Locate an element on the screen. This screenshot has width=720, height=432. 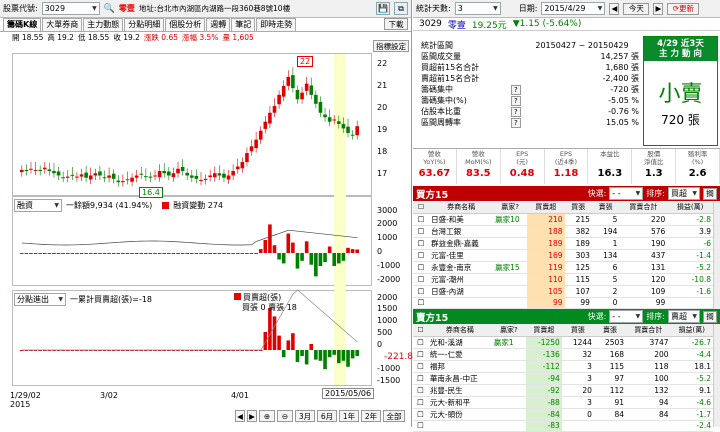
zoom-6m-button: 6月 is located at coordinates (327, 416).